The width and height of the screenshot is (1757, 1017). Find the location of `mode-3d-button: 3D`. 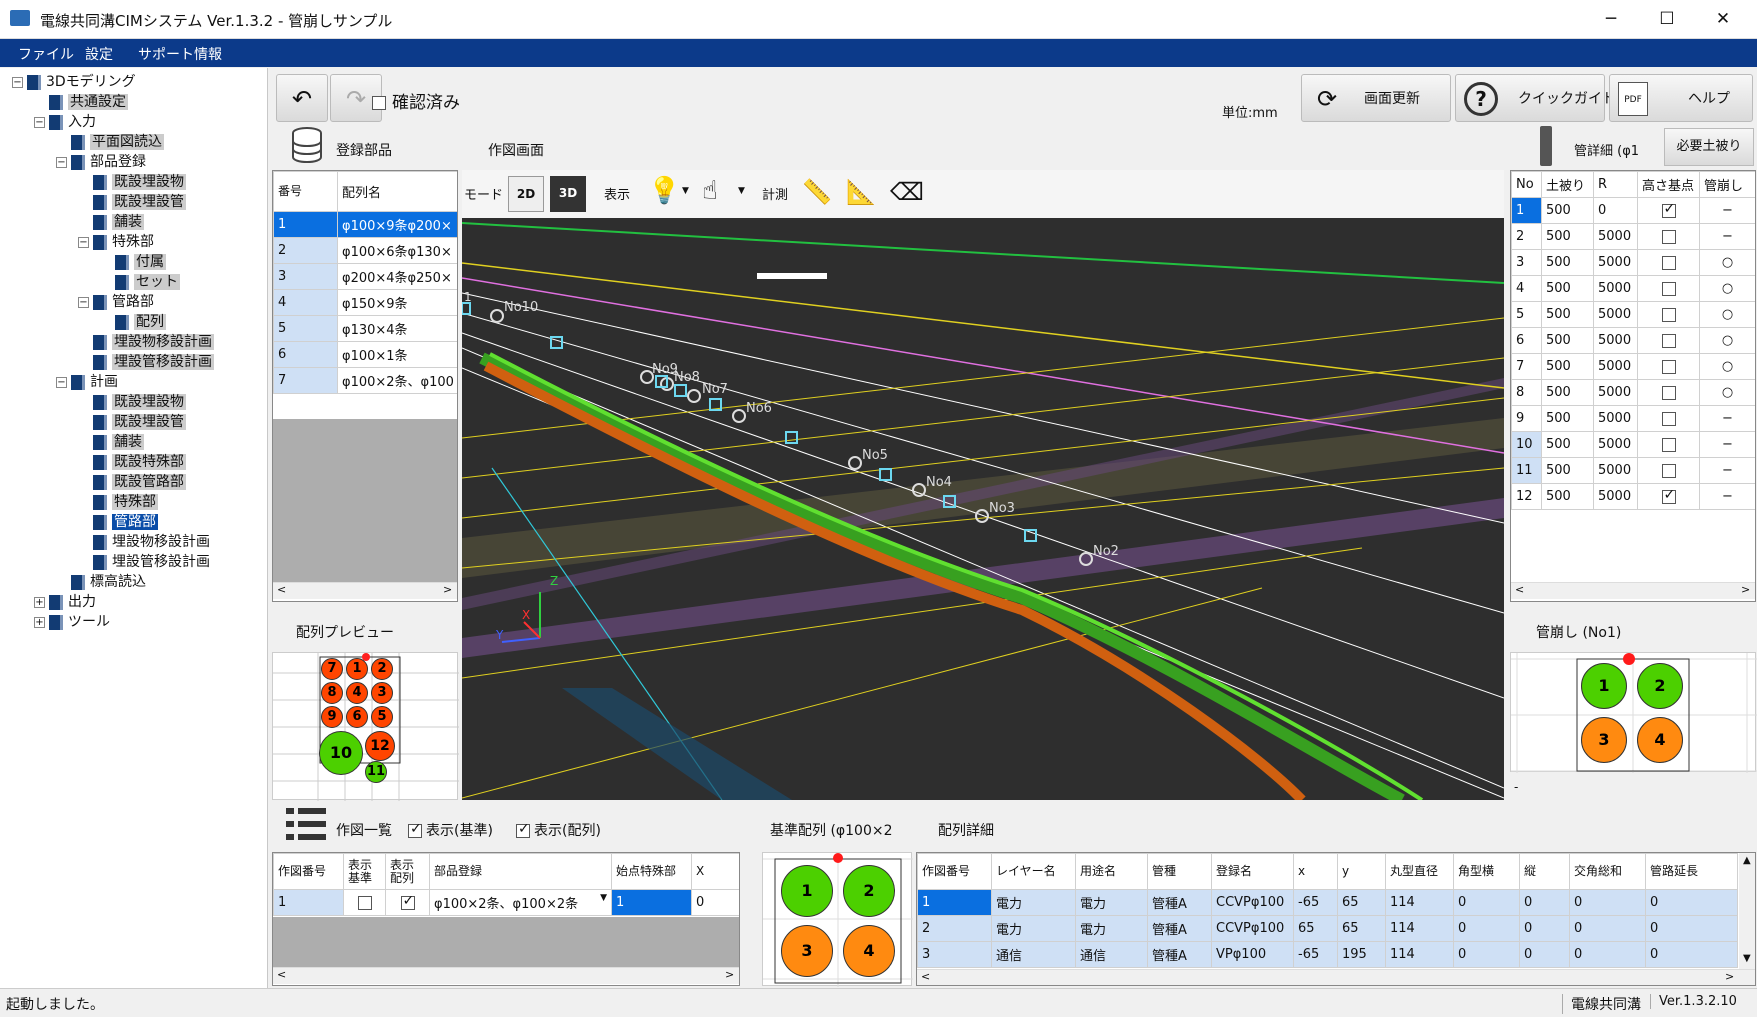

mode-3d-button: 3D is located at coordinates (568, 194).